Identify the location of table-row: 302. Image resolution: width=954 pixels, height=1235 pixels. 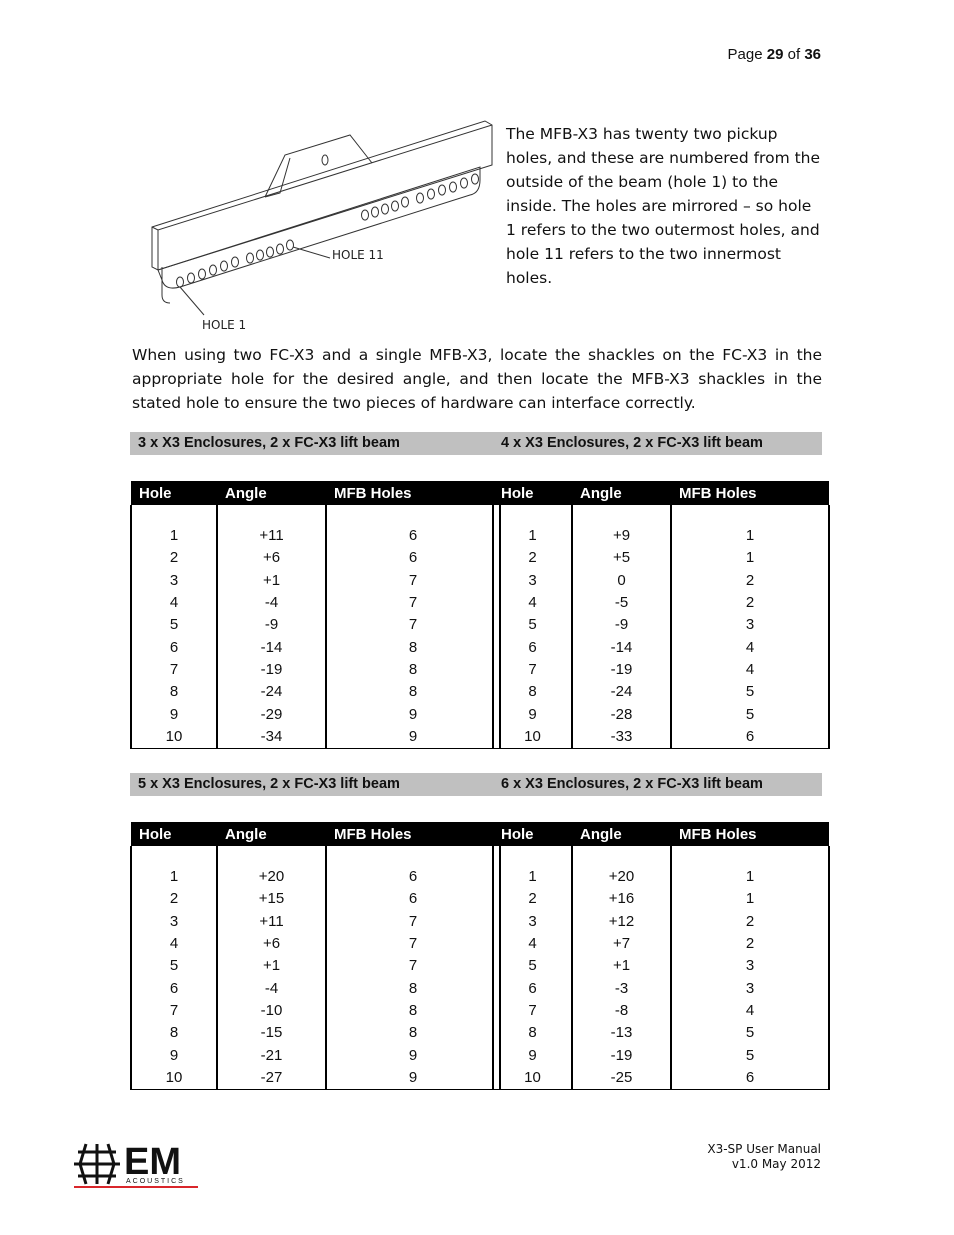
(661, 580).